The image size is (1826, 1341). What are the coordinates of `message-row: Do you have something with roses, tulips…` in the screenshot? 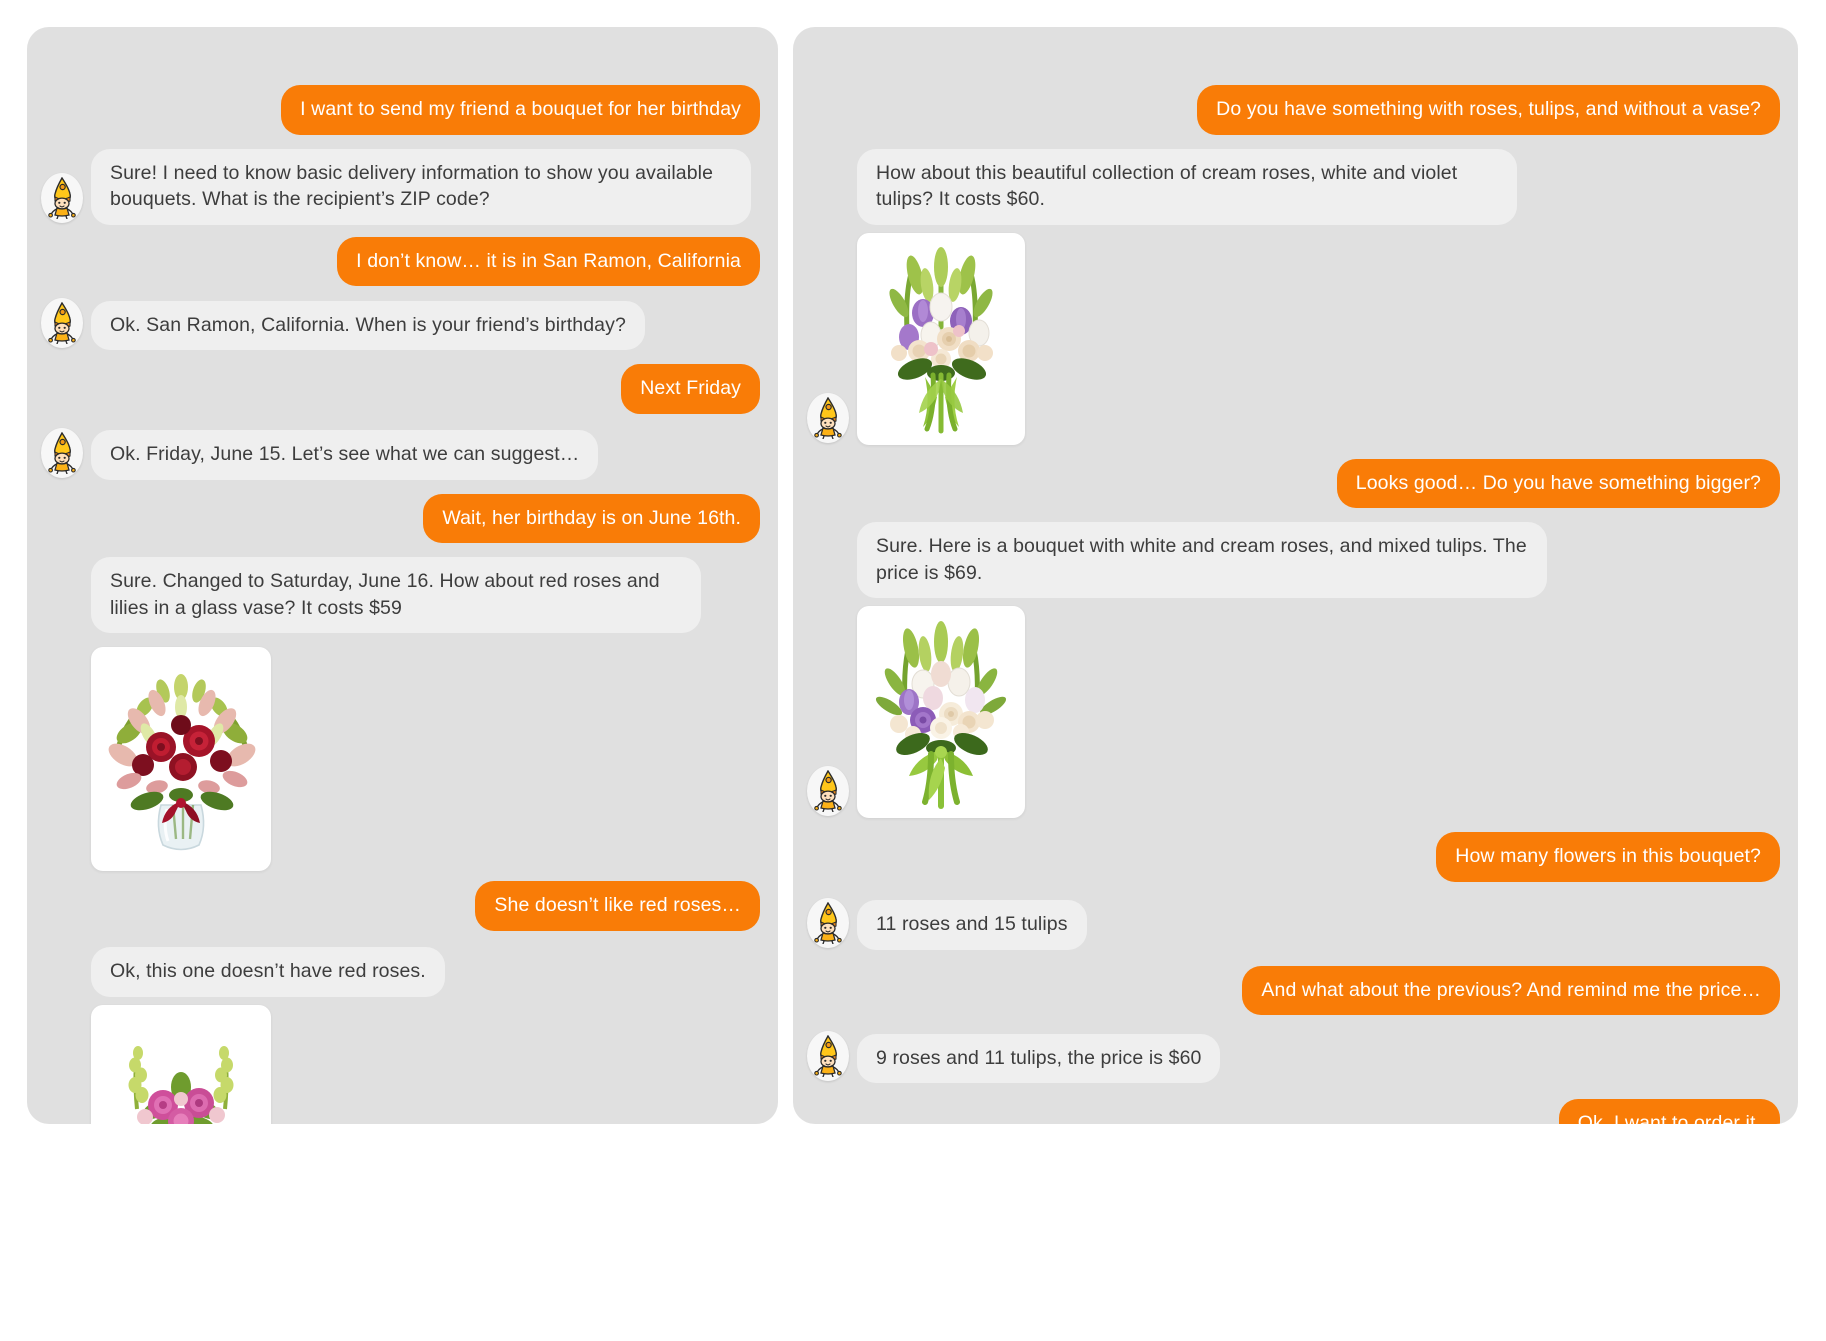 It's located at (1295, 81).